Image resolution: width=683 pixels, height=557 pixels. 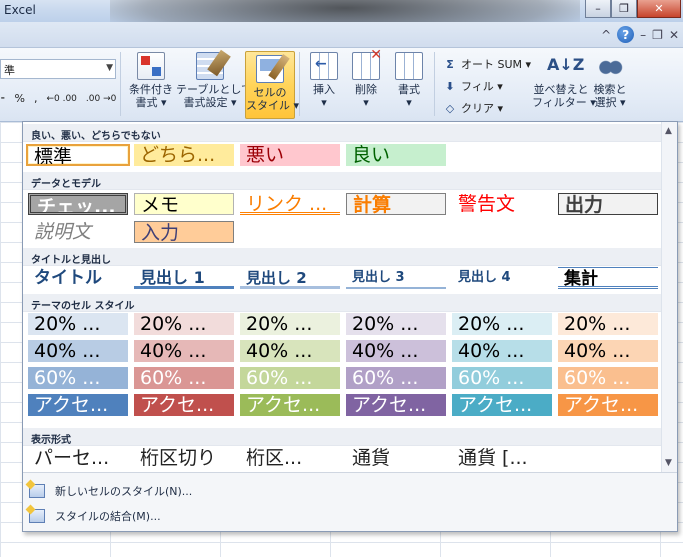 I want to click on style-normal: 標準, so click(x=78, y=155).